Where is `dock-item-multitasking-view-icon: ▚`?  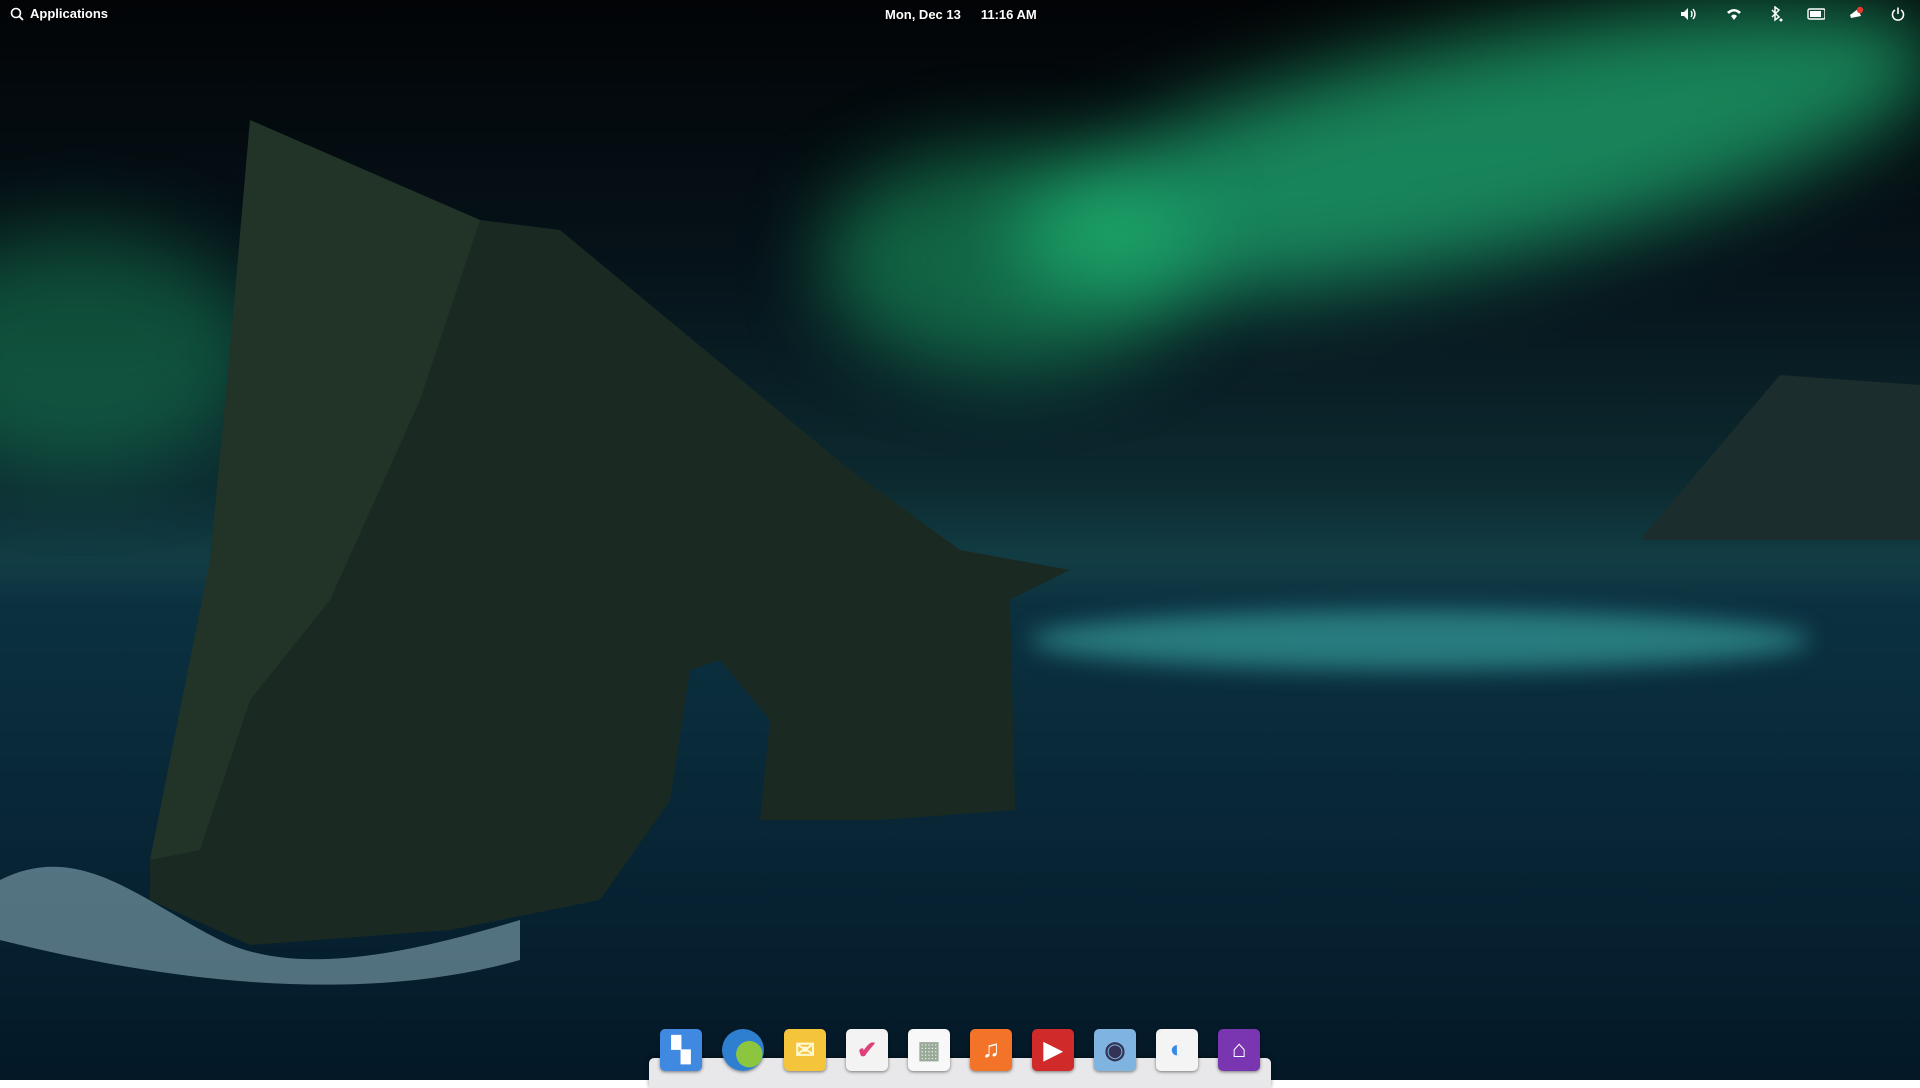 dock-item-multitasking-view-icon: ▚ is located at coordinates (681, 1050).